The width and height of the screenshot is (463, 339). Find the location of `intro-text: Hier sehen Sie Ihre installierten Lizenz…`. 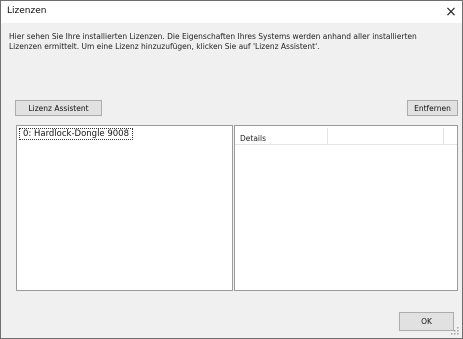

intro-text: Hier sehen Sie Ihre installierten Lizenz… is located at coordinates (213, 41).